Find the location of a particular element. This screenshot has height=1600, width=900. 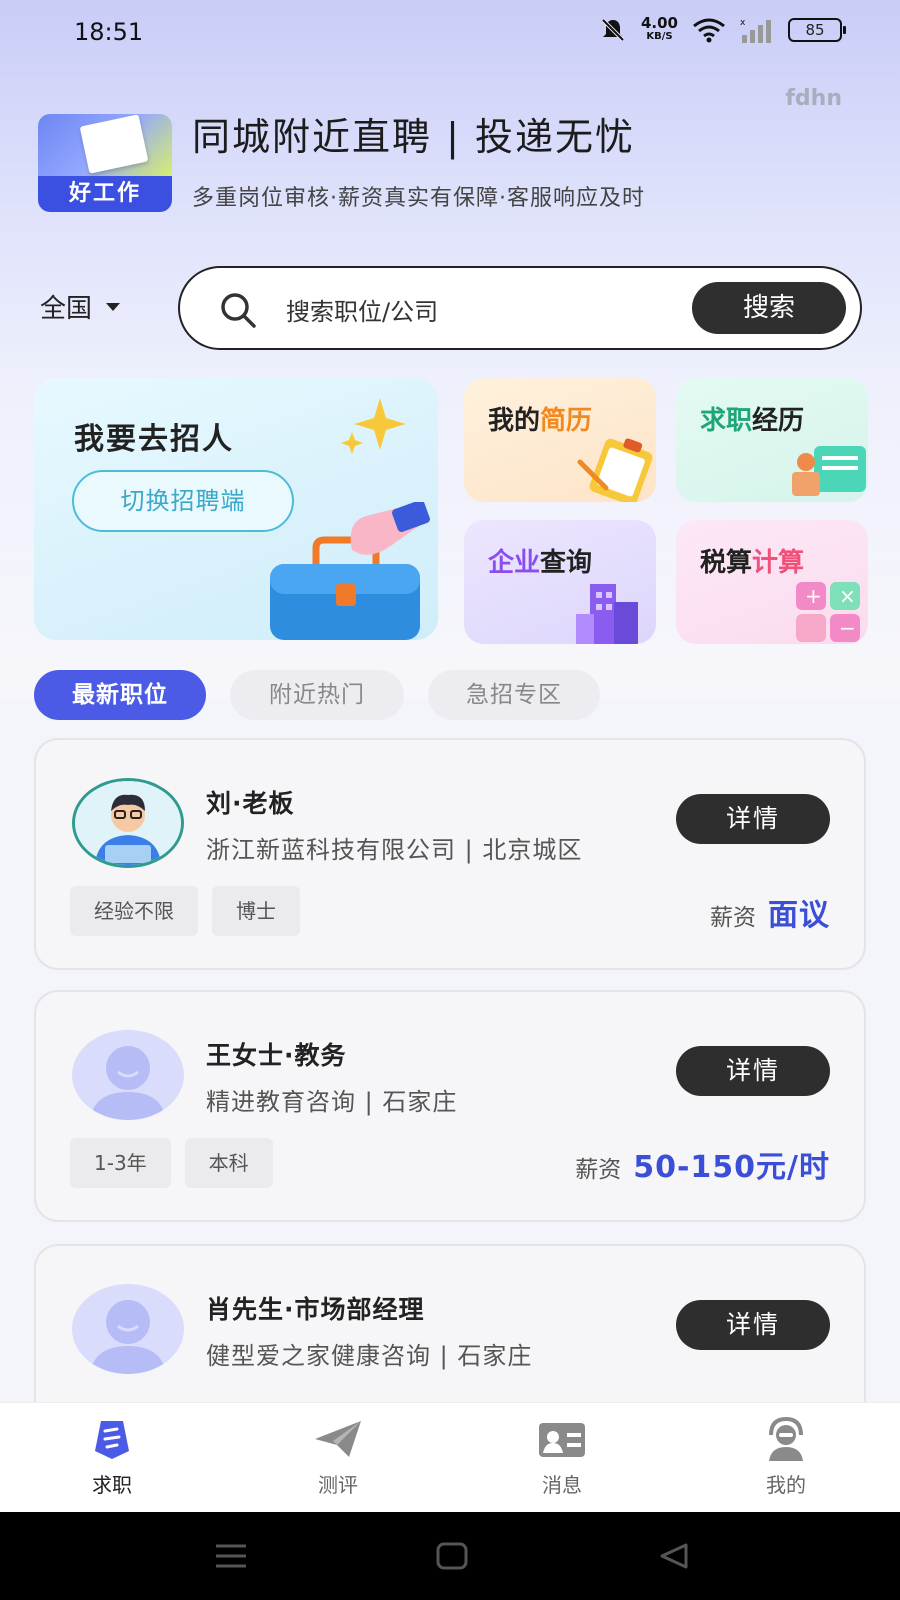

company-location: 健型爱之家健康咨询 | 石家庄 is located at coordinates (369, 1356).